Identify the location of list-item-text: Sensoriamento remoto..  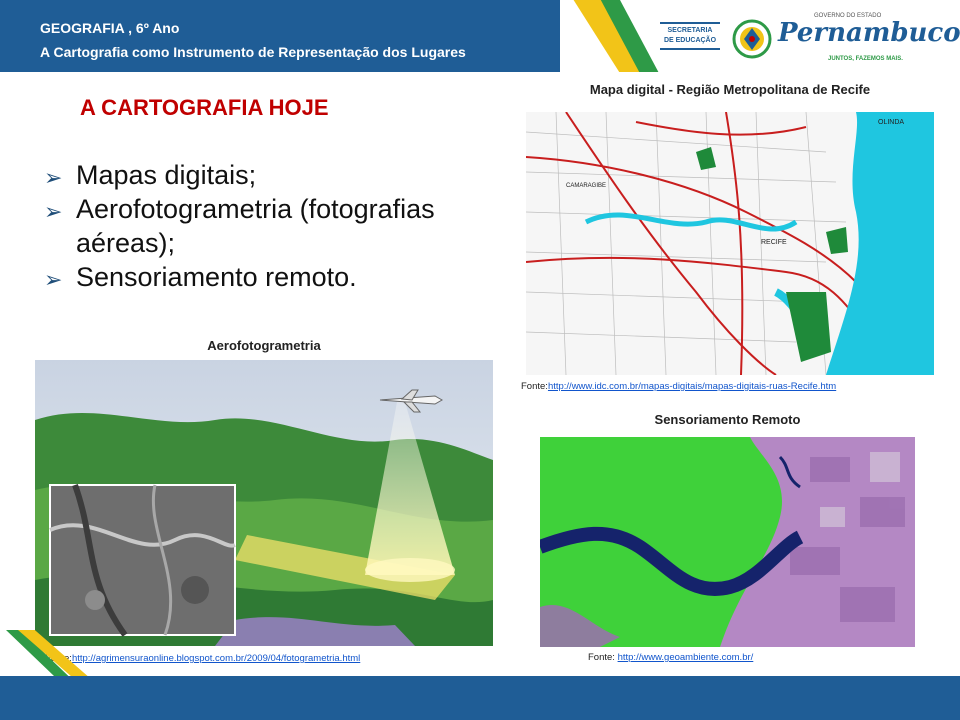
(216, 277).